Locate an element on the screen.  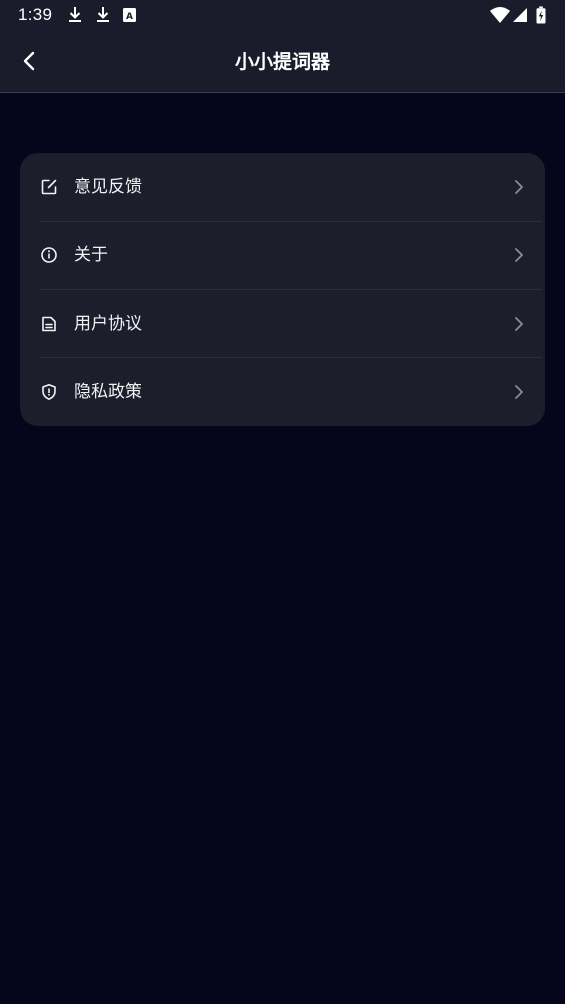
wifi-icon is located at coordinates (500, 15).